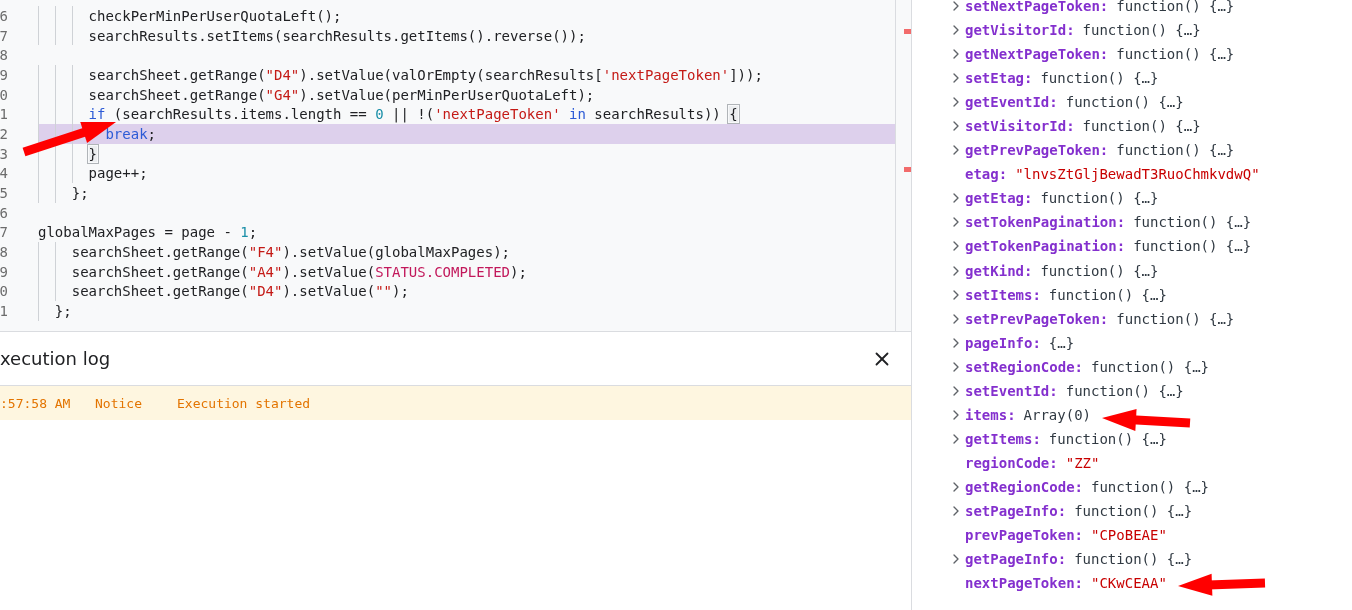 The height and width of the screenshot is (610, 1352). Describe the element at coordinates (1016, 559) in the screenshot. I see `property-key: getPageInfo:` at that location.